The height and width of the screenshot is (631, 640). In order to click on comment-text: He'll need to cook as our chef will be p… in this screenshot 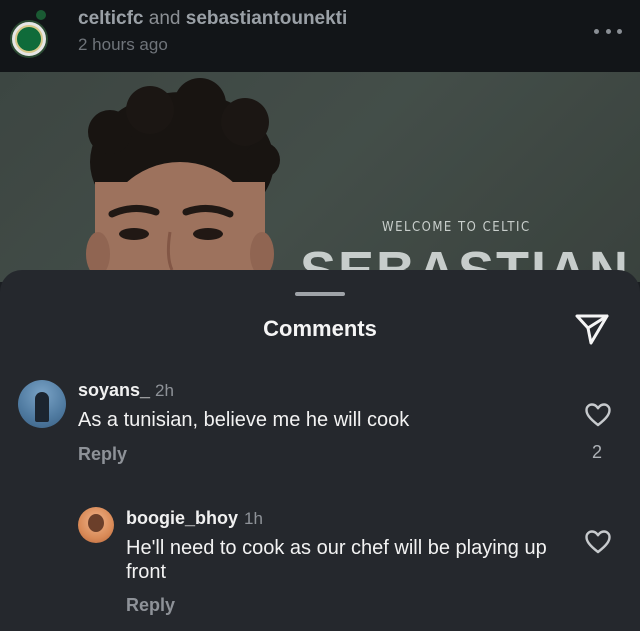, I will do `click(336, 560)`.